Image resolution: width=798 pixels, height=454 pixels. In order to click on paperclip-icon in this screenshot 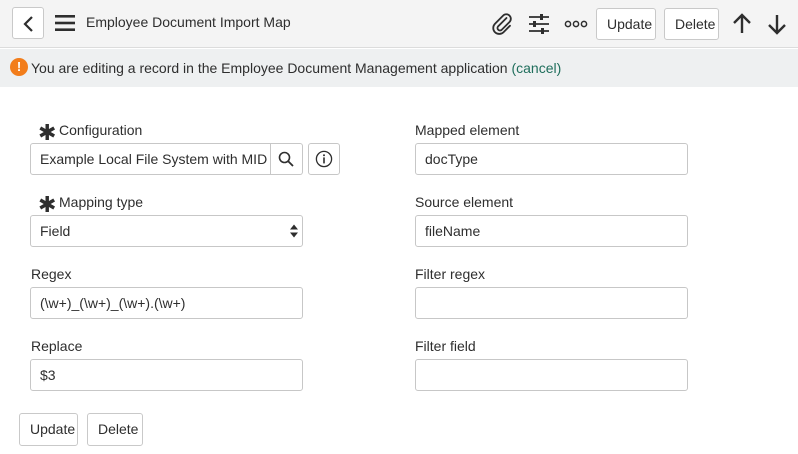, I will do `click(502, 24)`.